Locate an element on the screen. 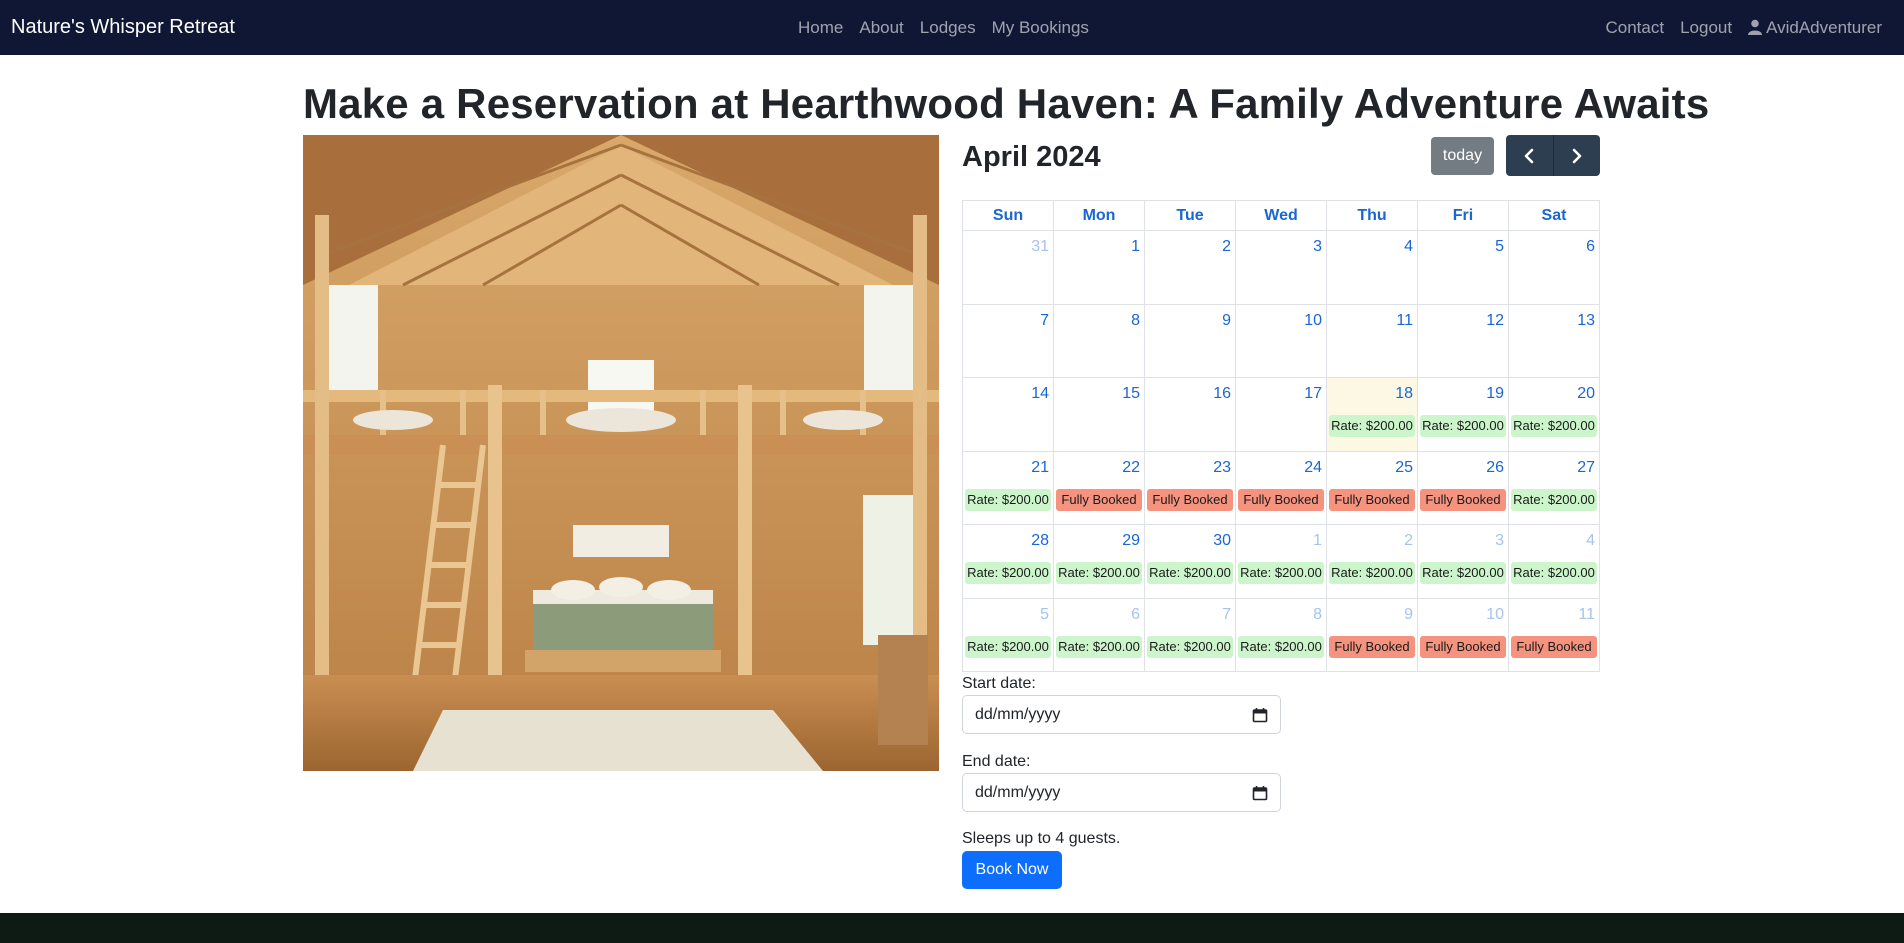 The image size is (1904, 943). calendar-day-cell: 26 Fully Booked is located at coordinates (1463, 487).